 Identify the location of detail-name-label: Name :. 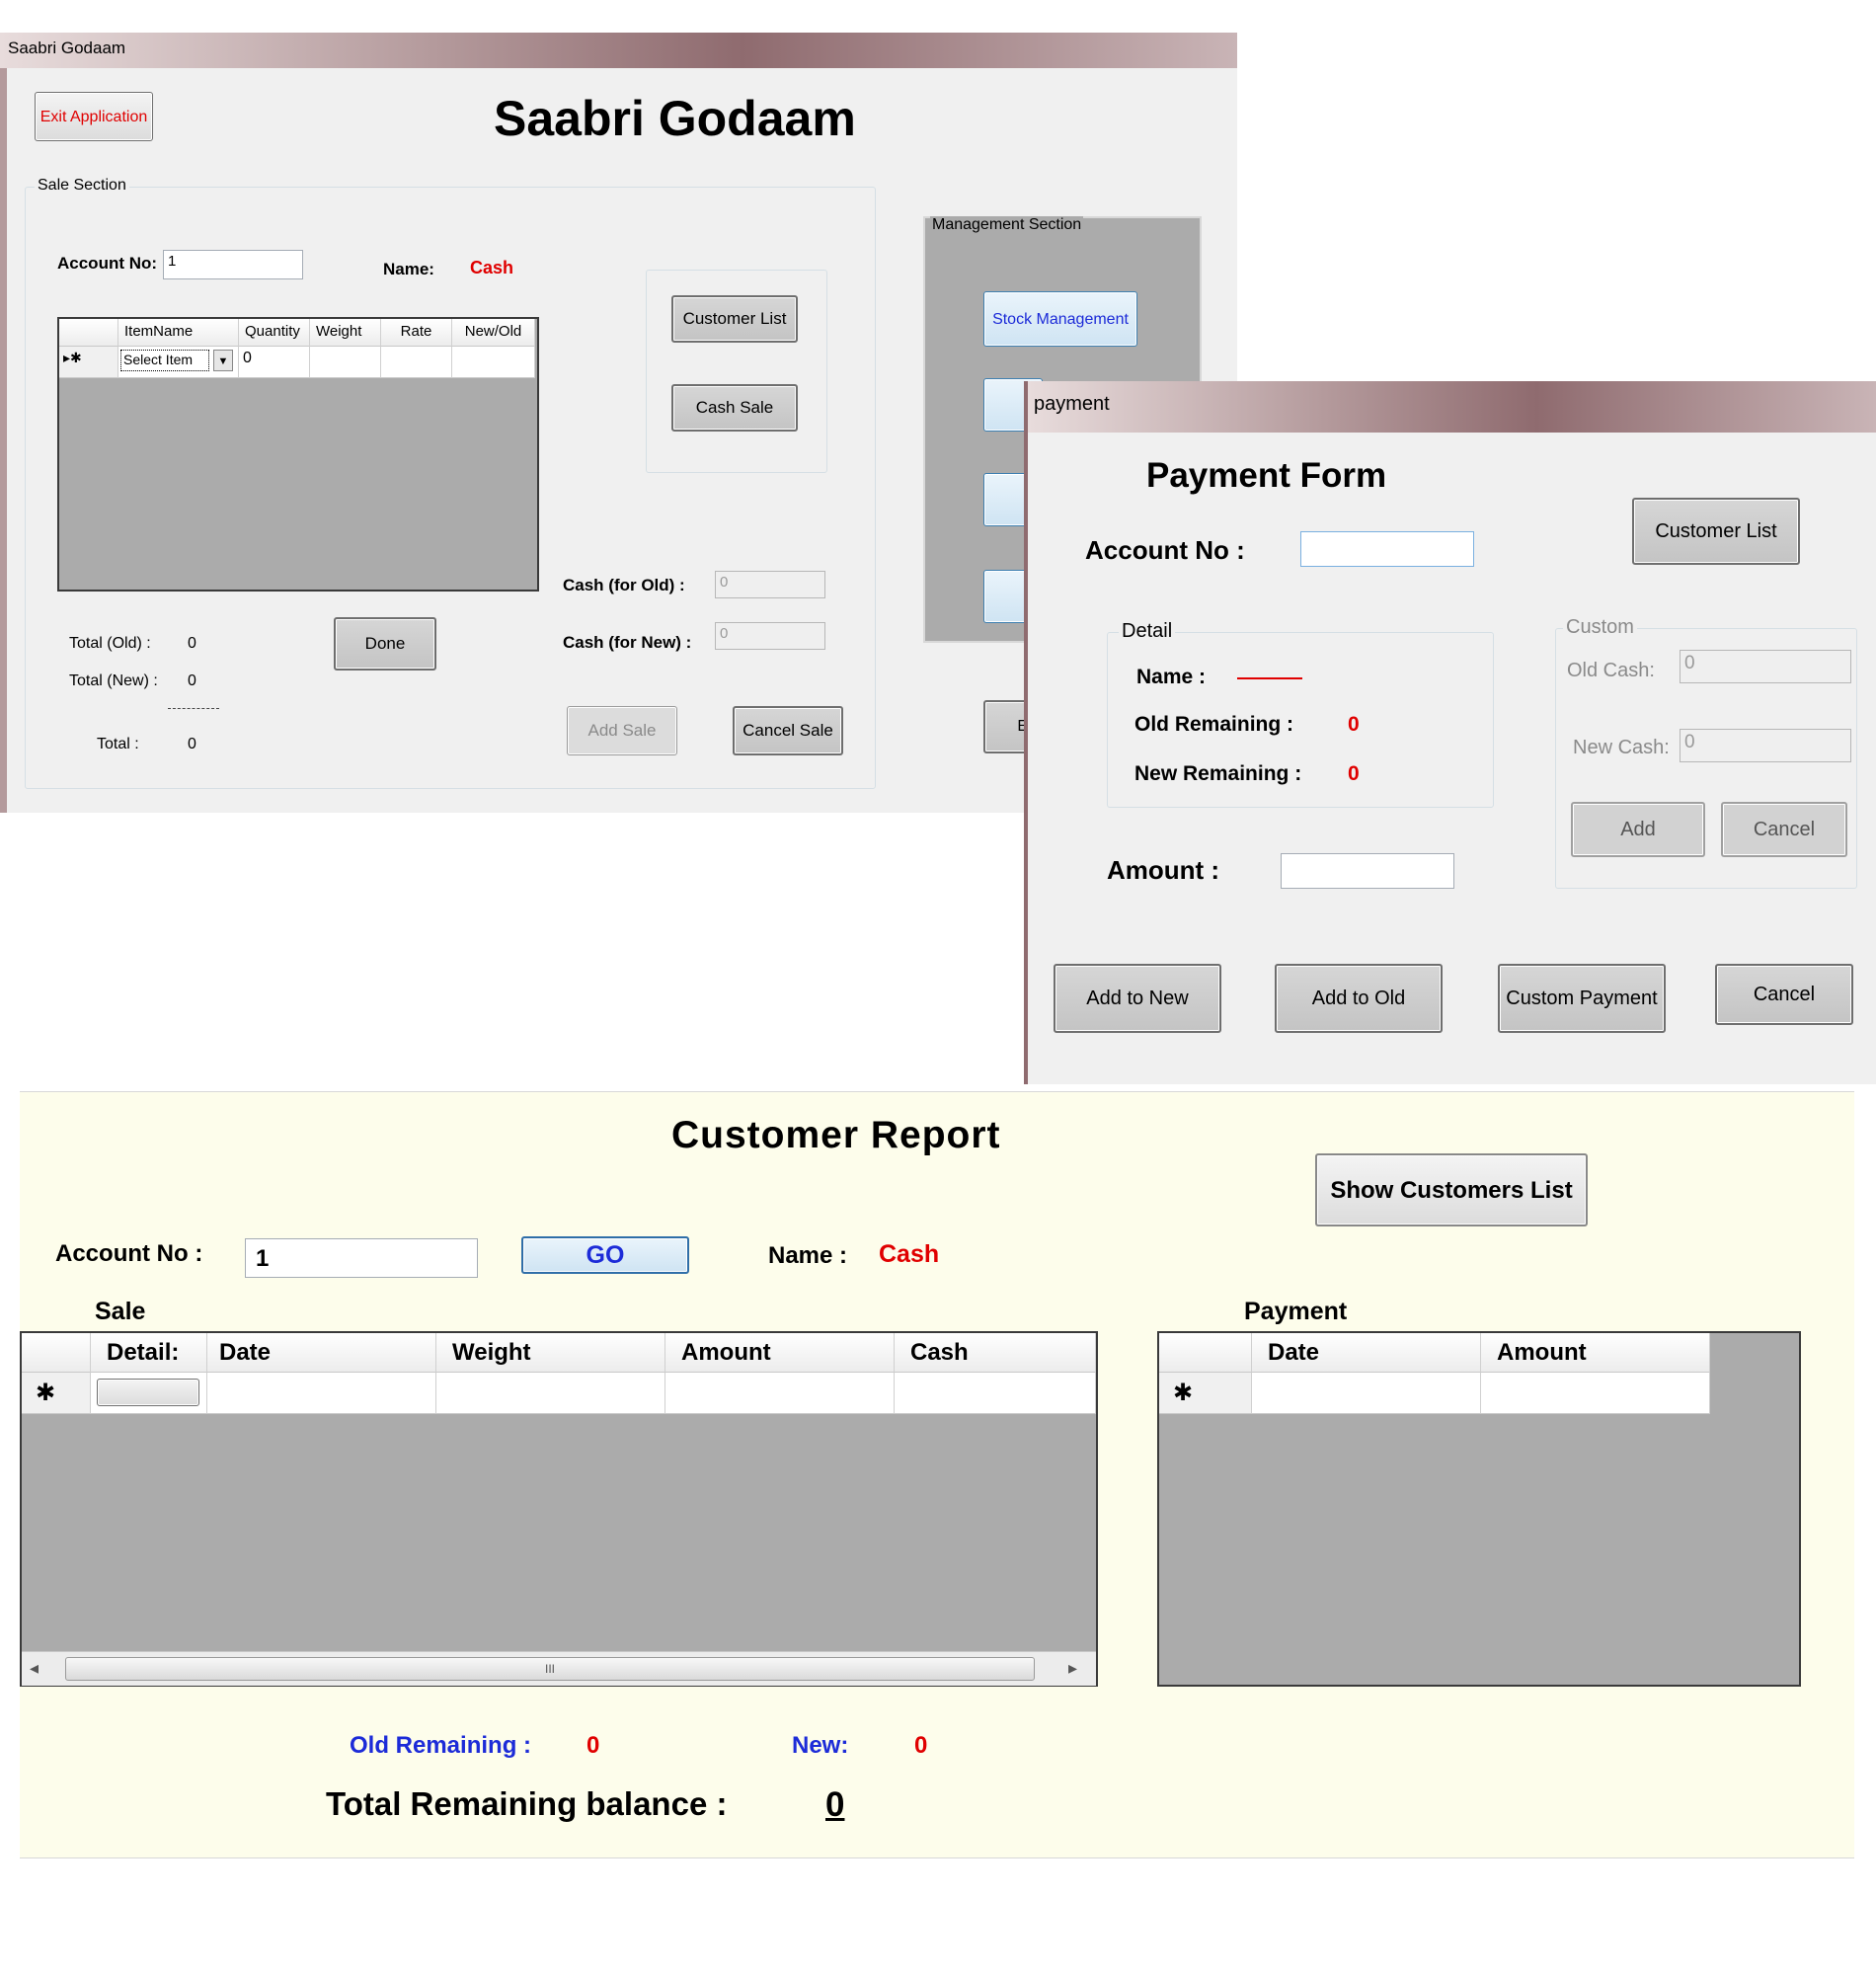
(1172, 677).